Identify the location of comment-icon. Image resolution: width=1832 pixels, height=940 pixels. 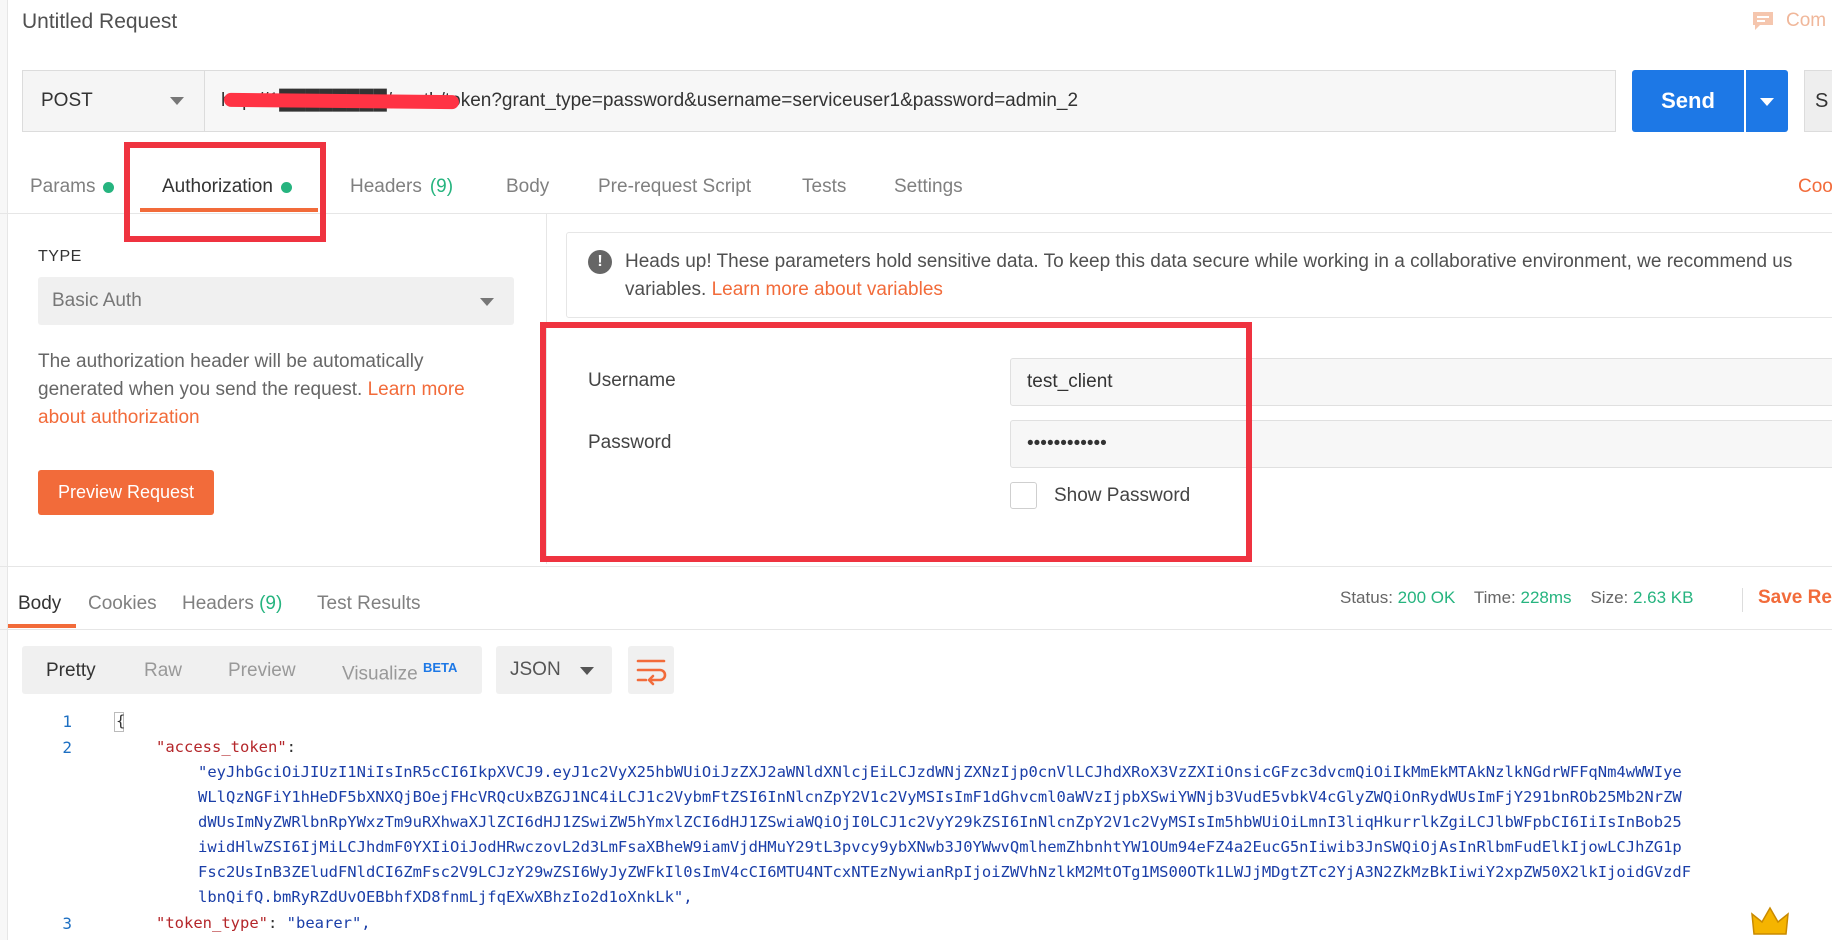
(1763, 21).